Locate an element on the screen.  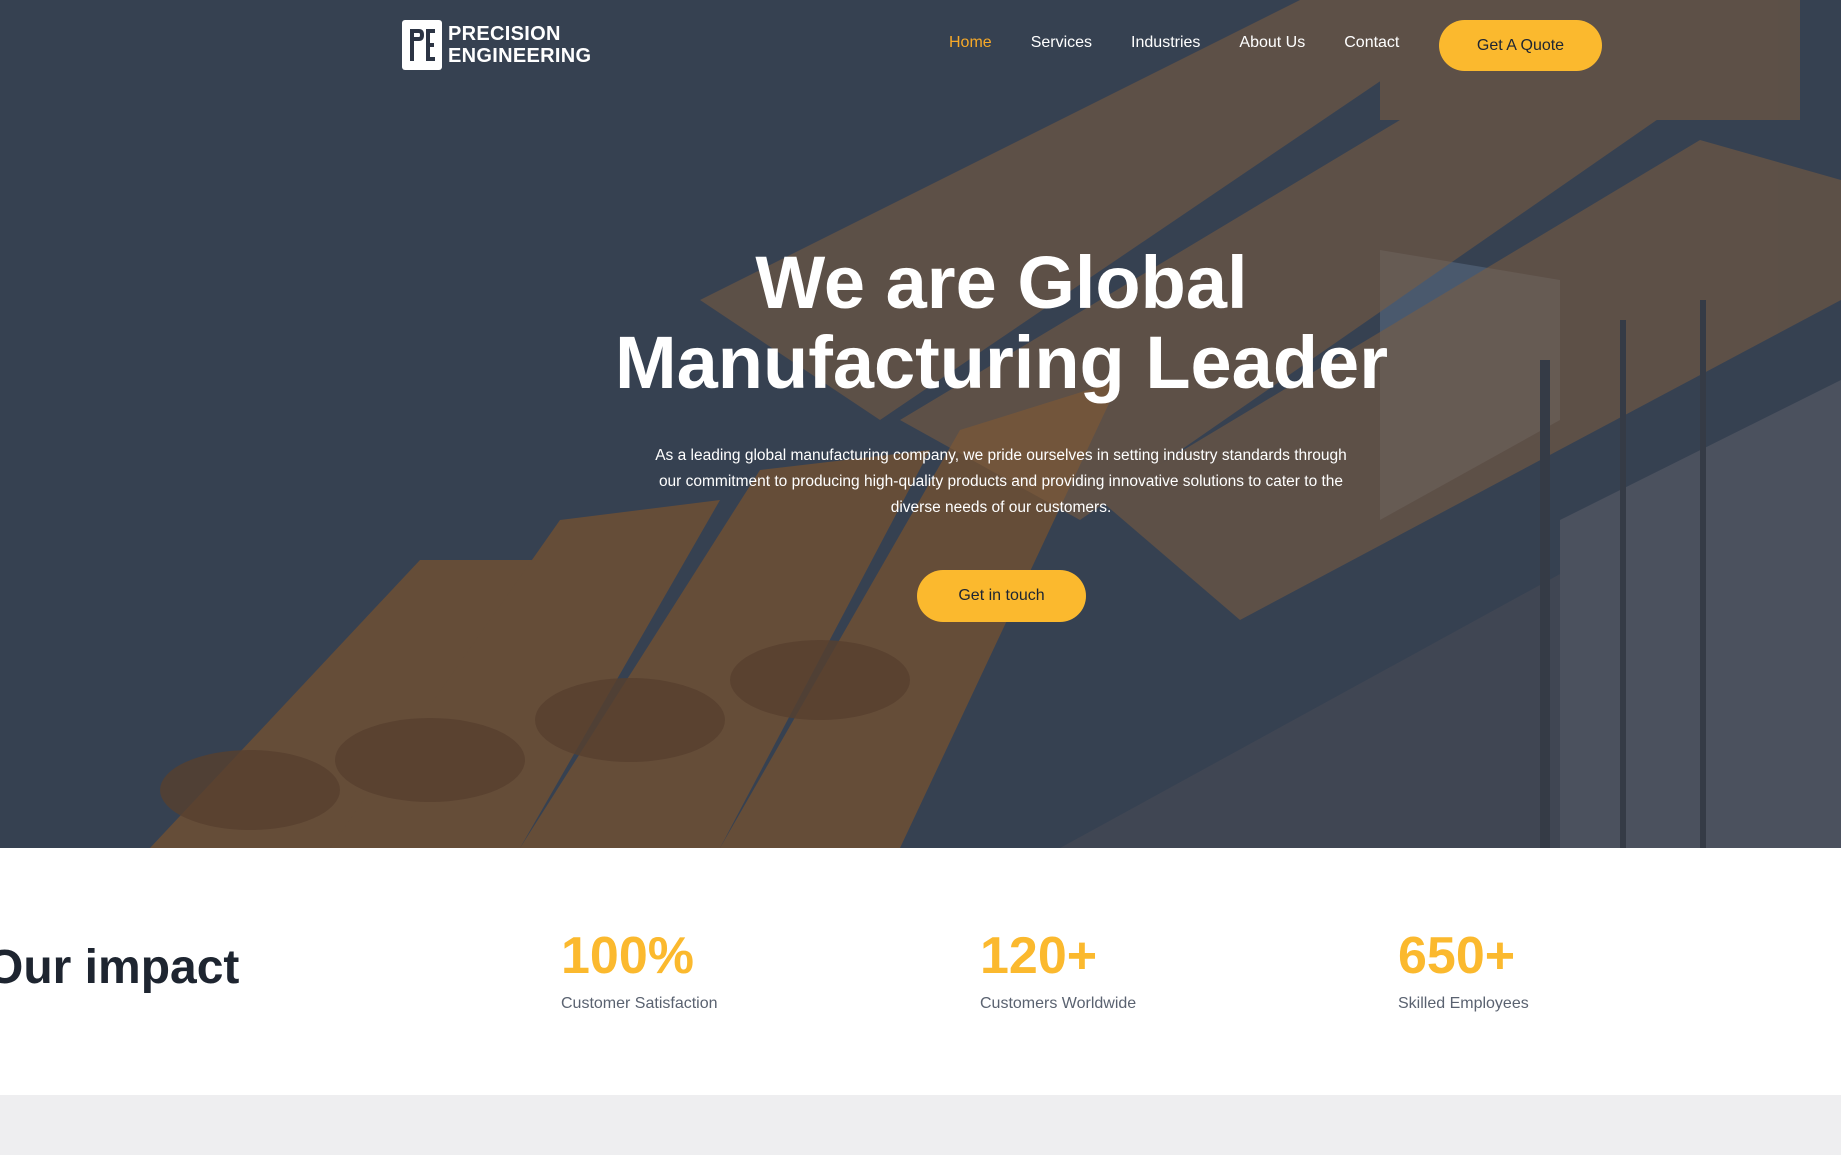
hero-title-line-2: Manufacturing Leader is located at coordinates (1001, 362).